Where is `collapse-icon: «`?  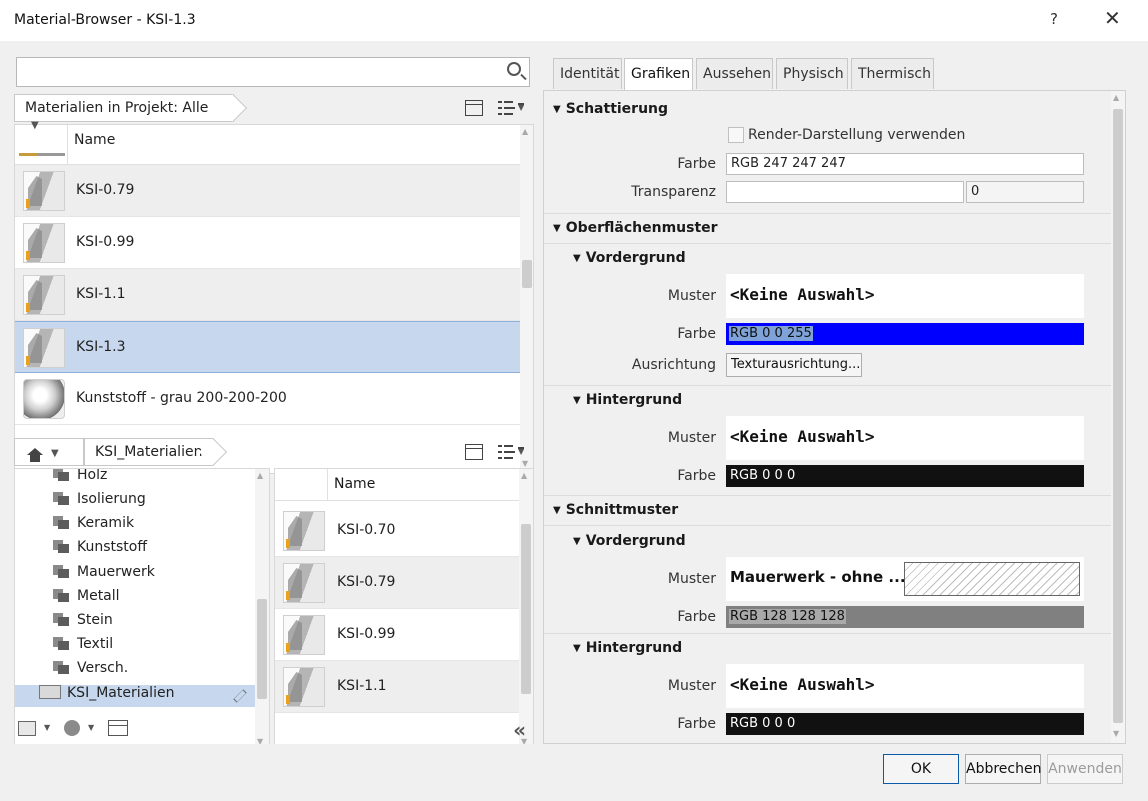
collapse-icon: « is located at coordinates (519, 730).